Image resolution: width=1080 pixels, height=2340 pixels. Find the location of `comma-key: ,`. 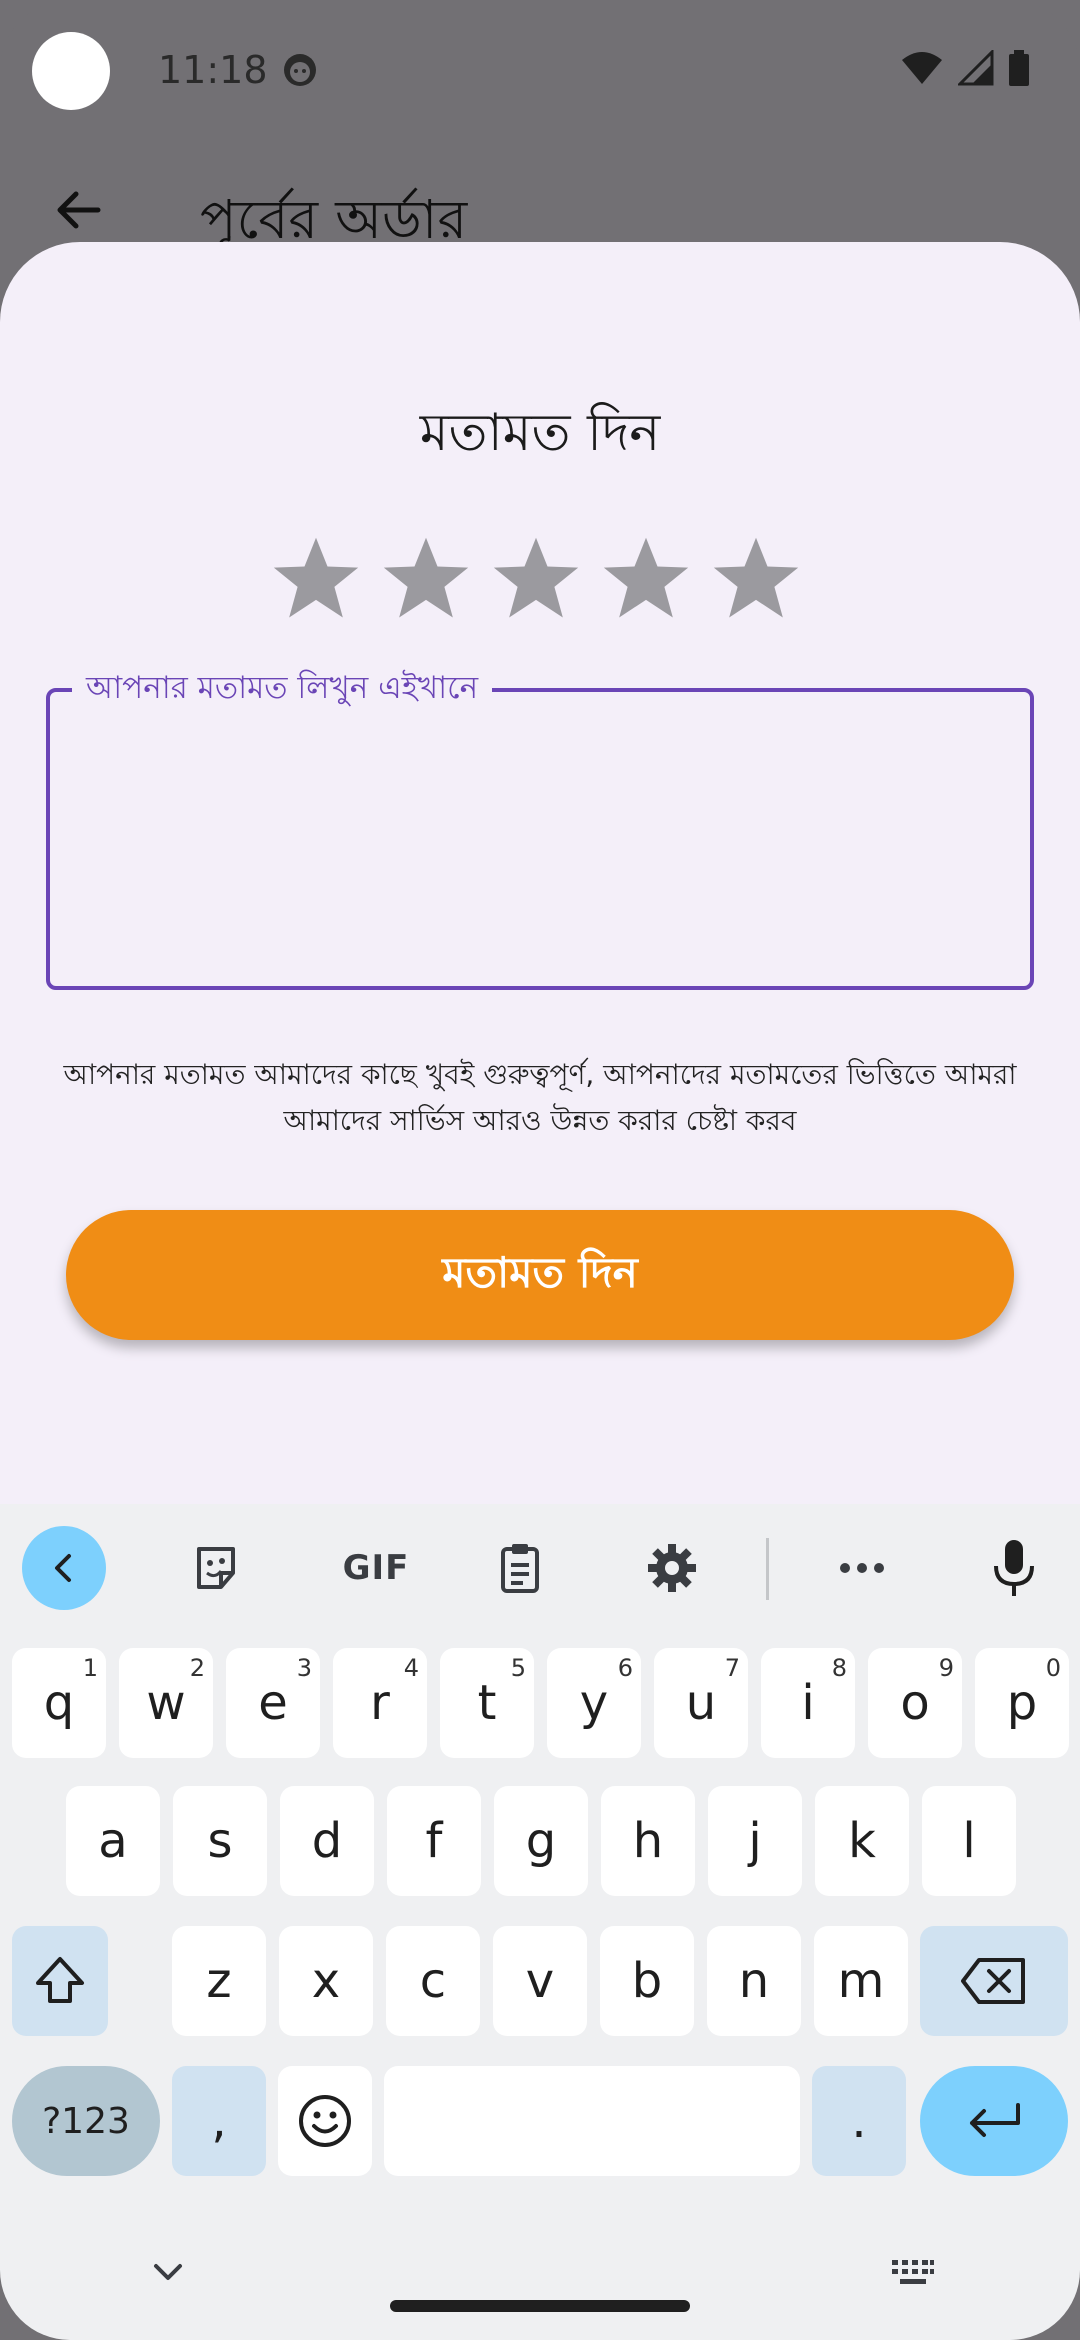

comma-key: , is located at coordinates (219, 2121).